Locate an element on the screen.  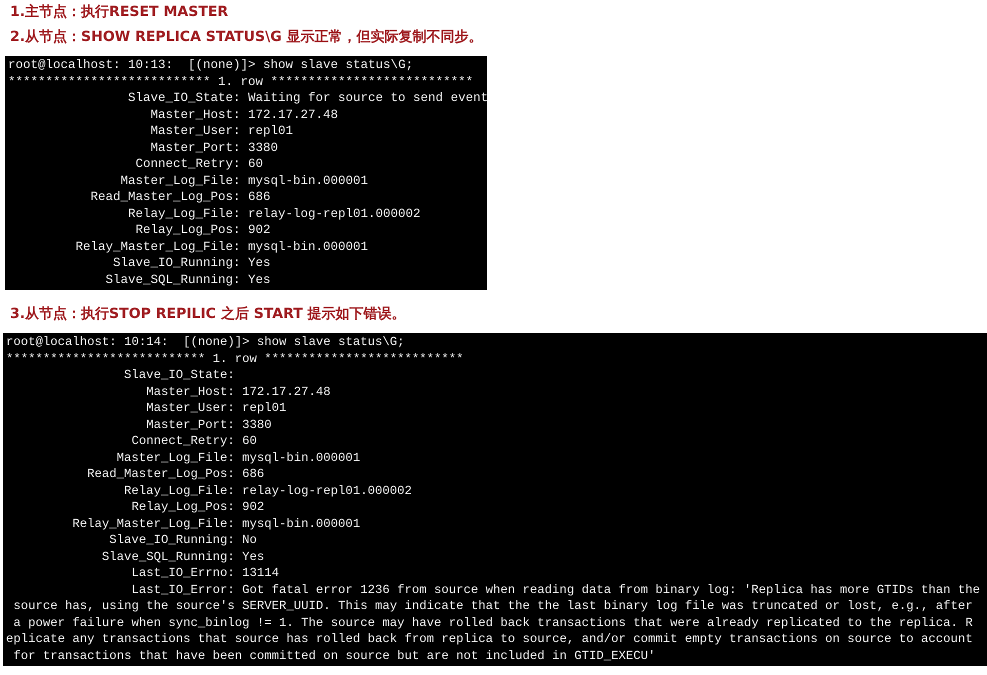
step-heading: 1.主节点：执行RESET MASTER is located at coordinates (118, 12).